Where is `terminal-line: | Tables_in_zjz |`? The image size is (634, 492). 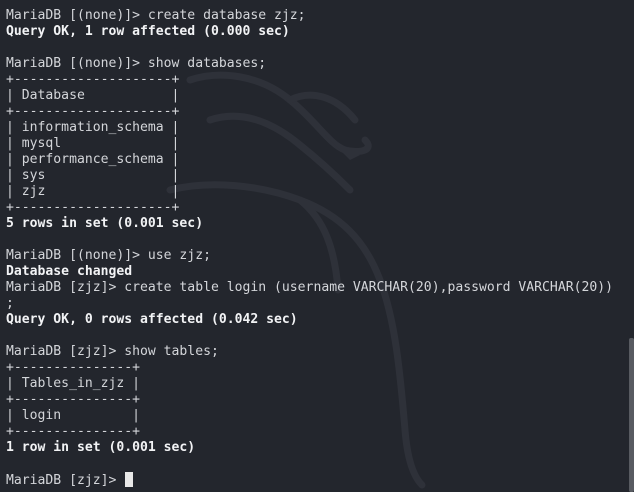 terminal-line: | Tables_in_zjz | is located at coordinates (73, 383).